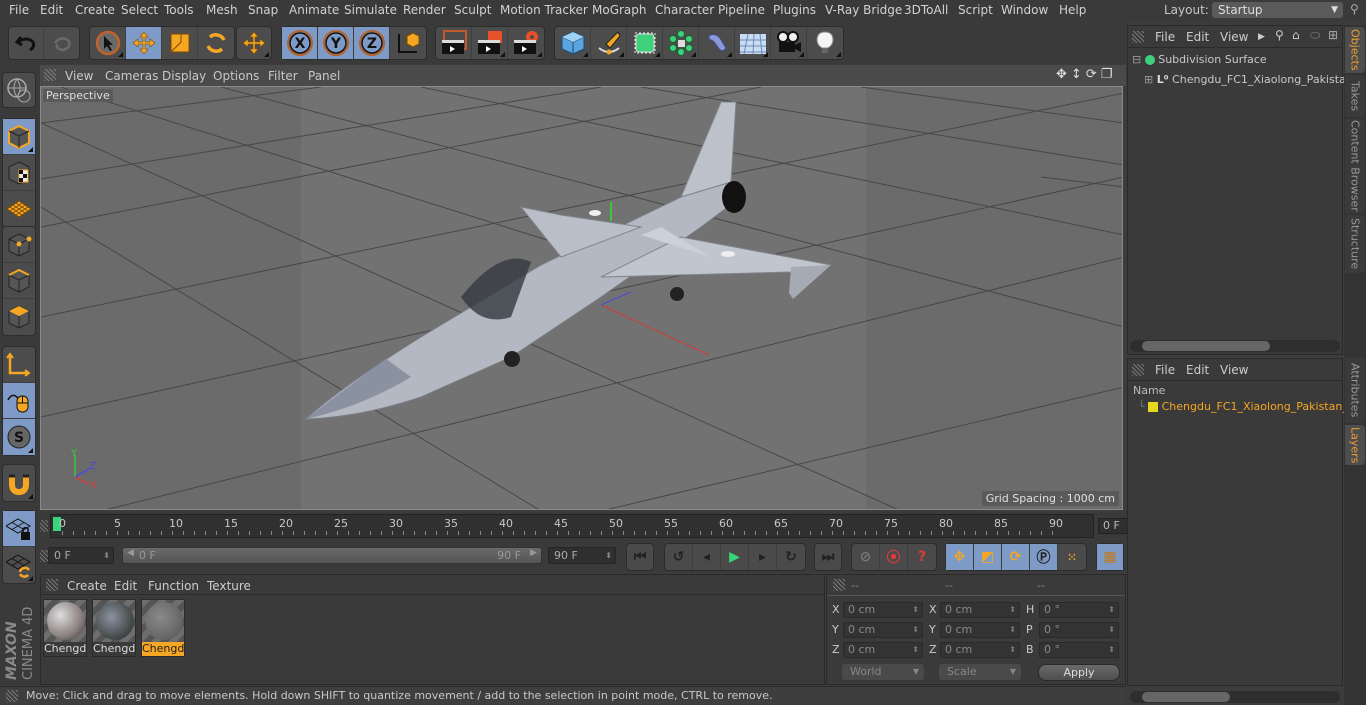 This screenshot has width=1366, height=705. What do you see at coordinates (980, 672) in the screenshot?
I see `size-mode-select: Scale ▼` at bounding box center [980, 672].